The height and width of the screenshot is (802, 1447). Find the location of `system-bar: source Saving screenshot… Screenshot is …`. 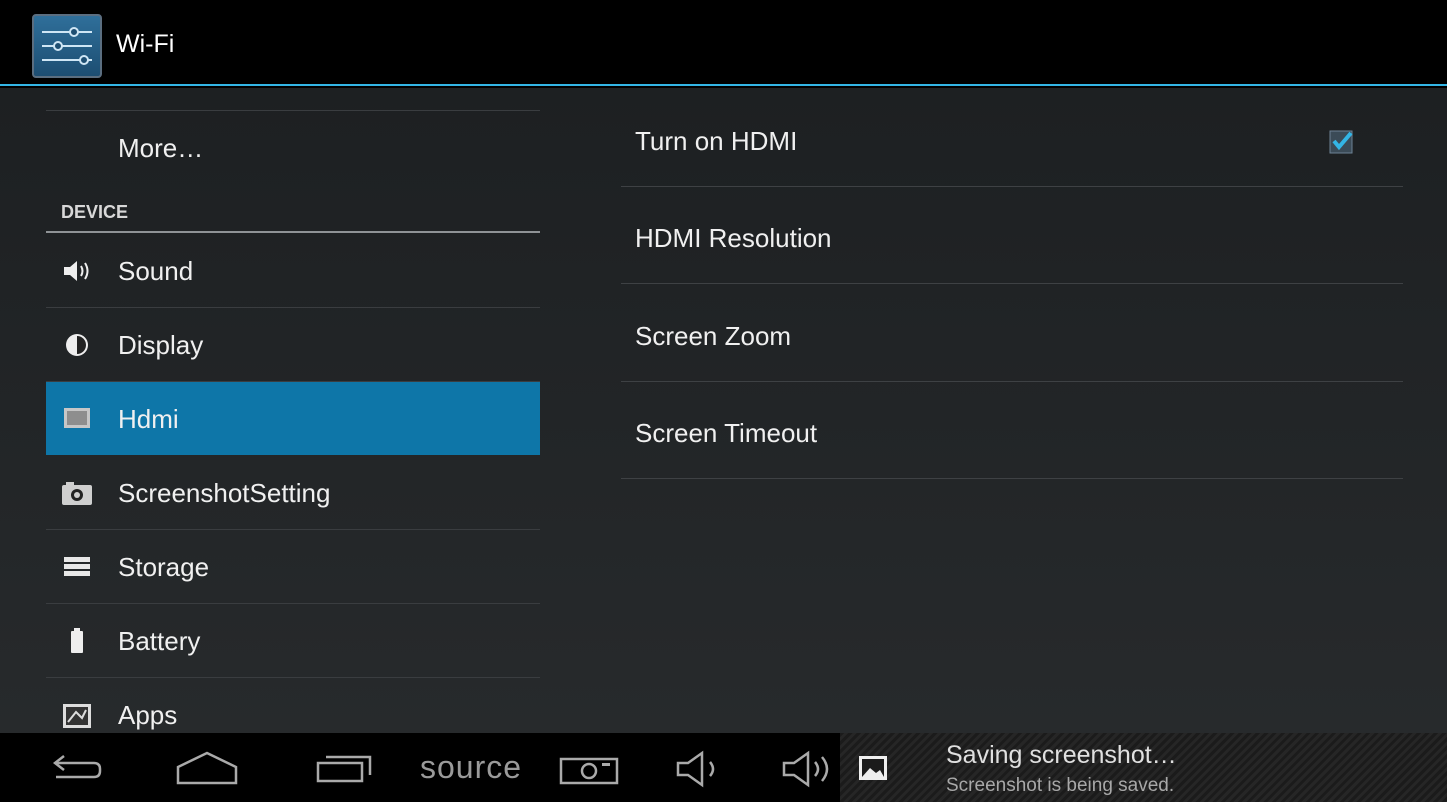

system-bar: source Saving screenshot… Screenshot is … is located at coordinates (723, 767).